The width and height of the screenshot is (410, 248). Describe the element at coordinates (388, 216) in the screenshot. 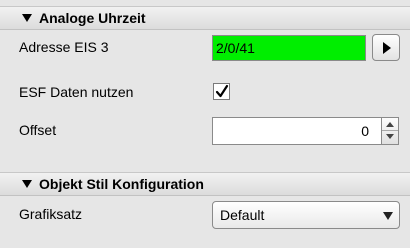

I see `chevron-down-icon` at that location.